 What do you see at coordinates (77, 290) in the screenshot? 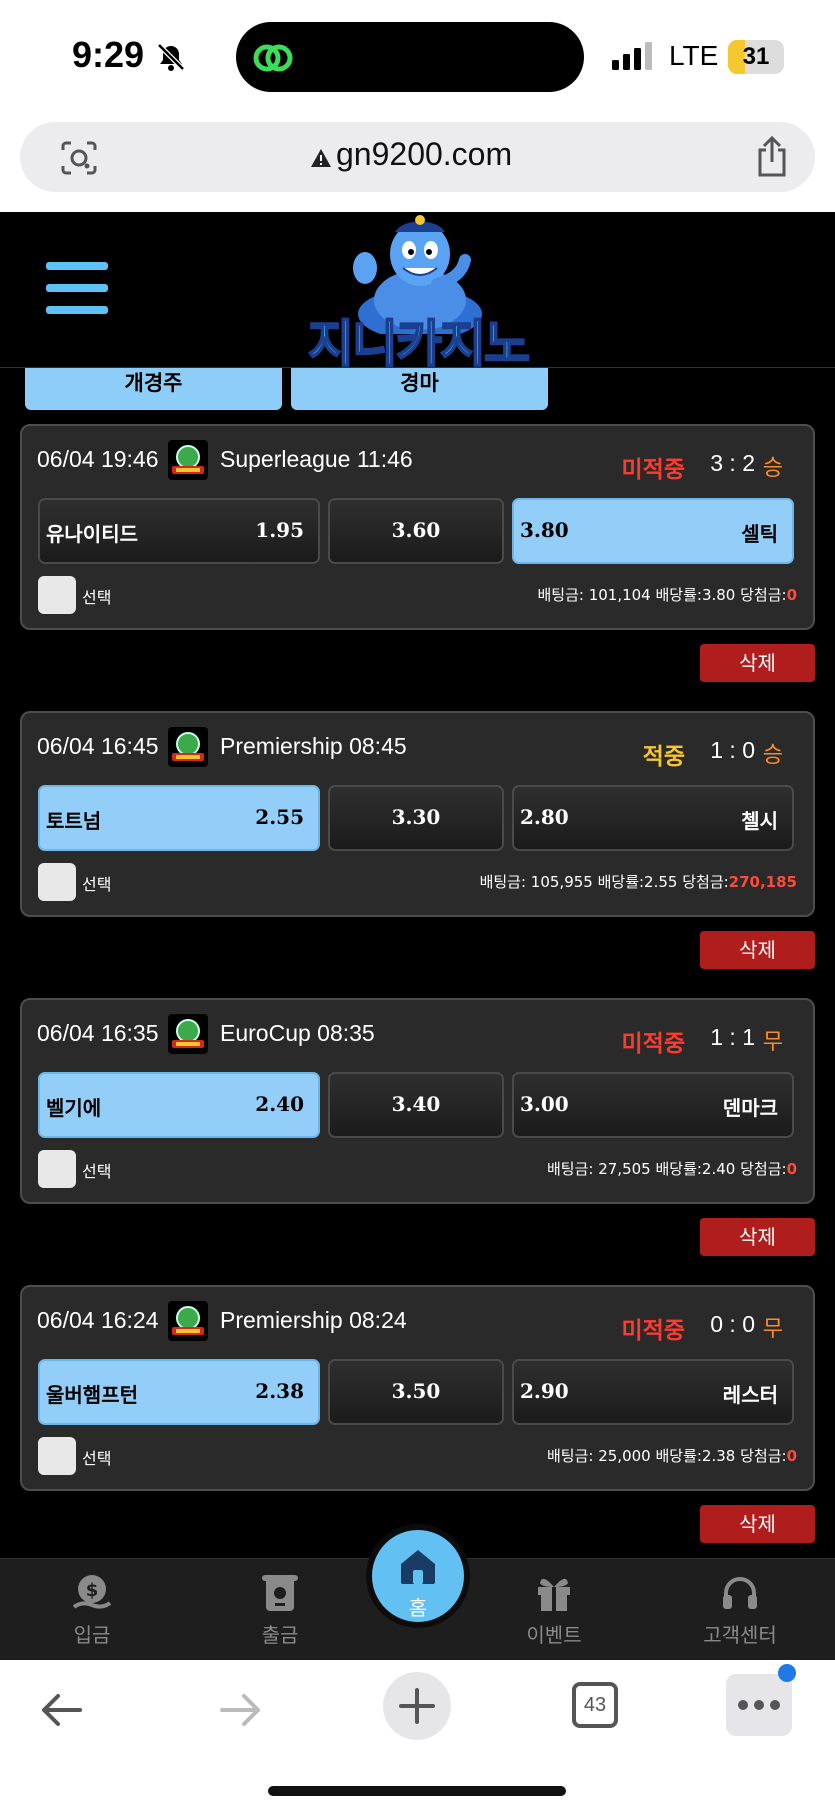
I see `menu-icon` at bounding box center [77, 290].